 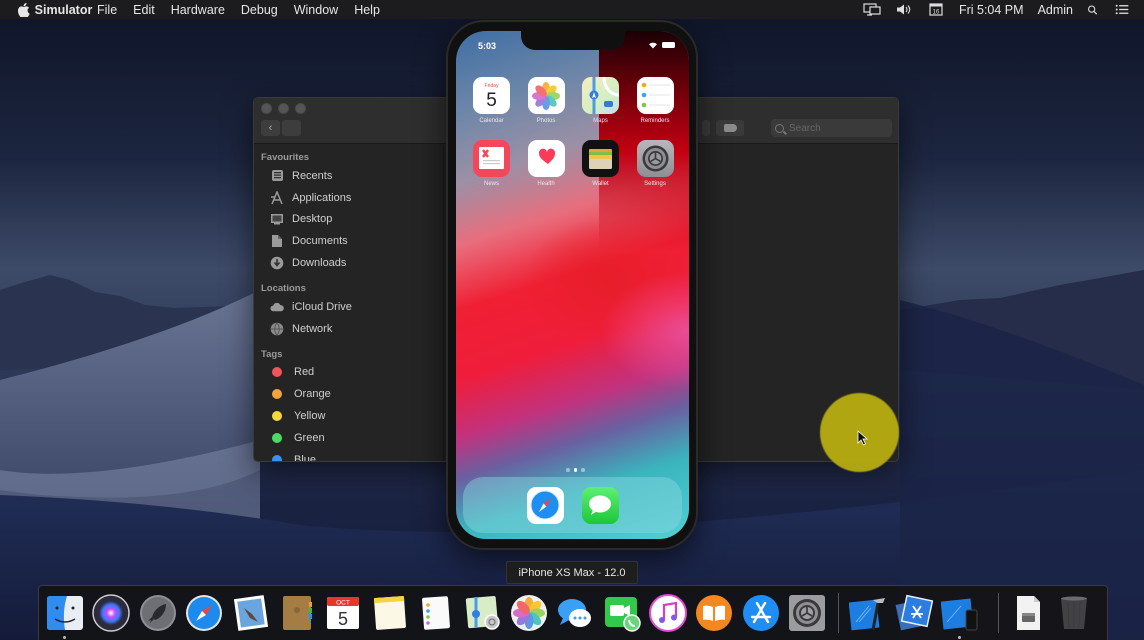 What do you see at coordinates (546, 121) in the screenshot?
I see `app-label: Photos` at bounding box center [546, 121].